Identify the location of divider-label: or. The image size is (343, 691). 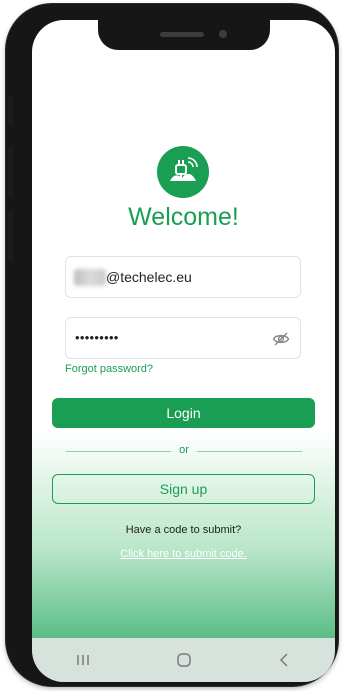
(184, 450).